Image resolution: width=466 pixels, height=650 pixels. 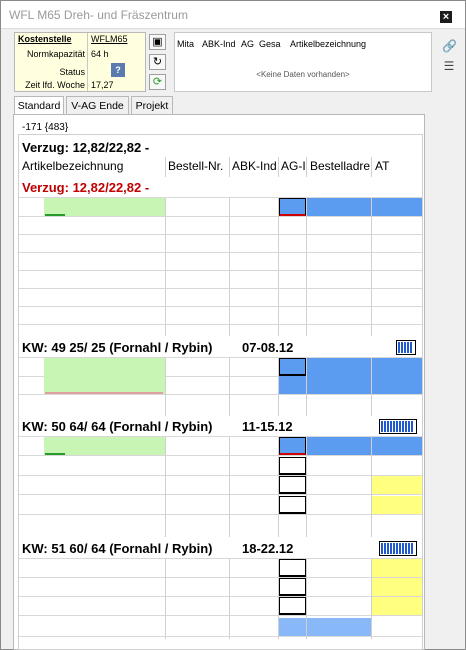 What do you see at coordinates (72, 72) in the screenshot?
I see `label-status: Status` at bounding box center [72, 72].